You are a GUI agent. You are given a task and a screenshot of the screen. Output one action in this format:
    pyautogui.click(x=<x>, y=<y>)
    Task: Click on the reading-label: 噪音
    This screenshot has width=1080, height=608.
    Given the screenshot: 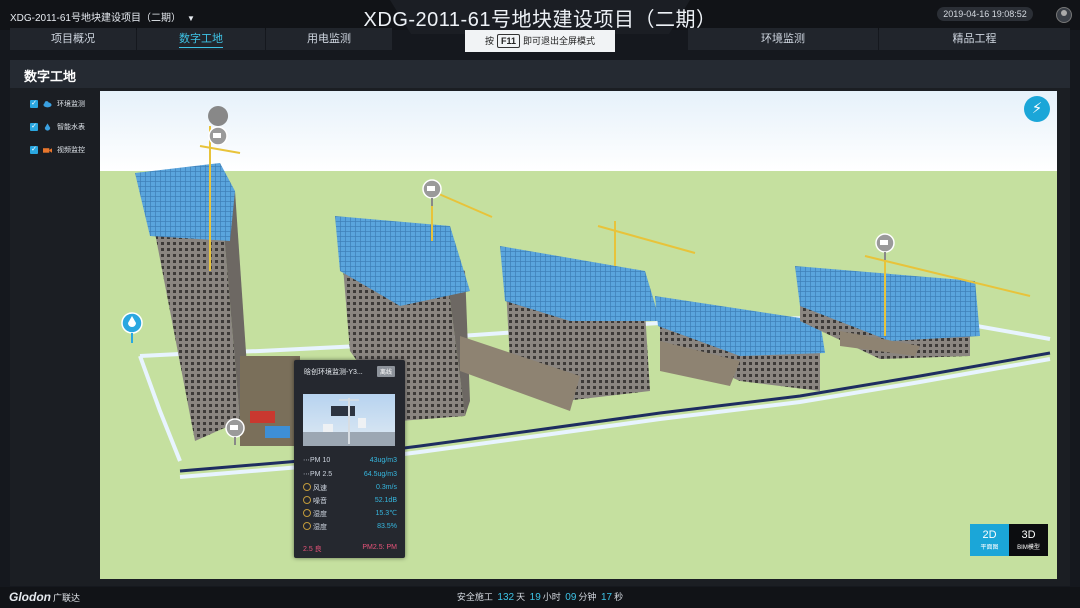 What is the action you would take?
    pyautogui.click(x=320, y=501)
    